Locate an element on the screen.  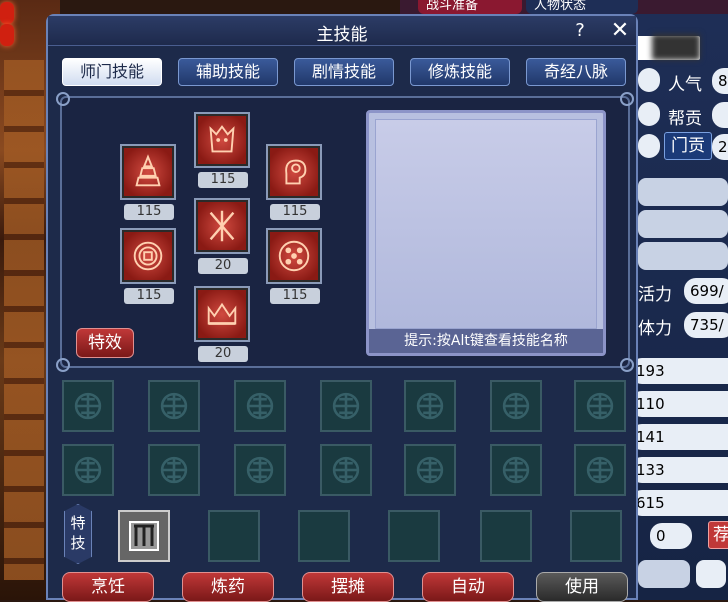
stat-row: 133 is located at coordinates (679, 470).